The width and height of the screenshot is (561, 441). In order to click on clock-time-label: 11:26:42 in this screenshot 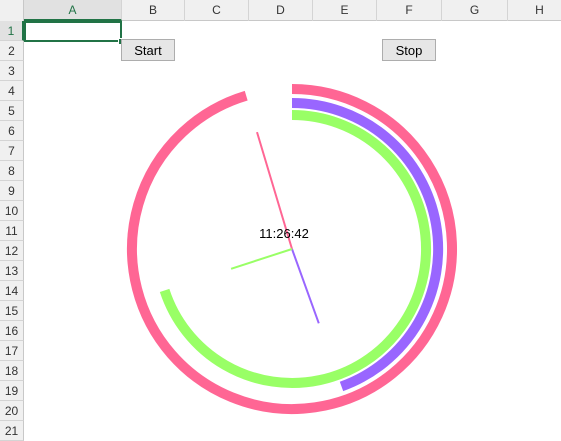, I will do `click(284, 233)`.